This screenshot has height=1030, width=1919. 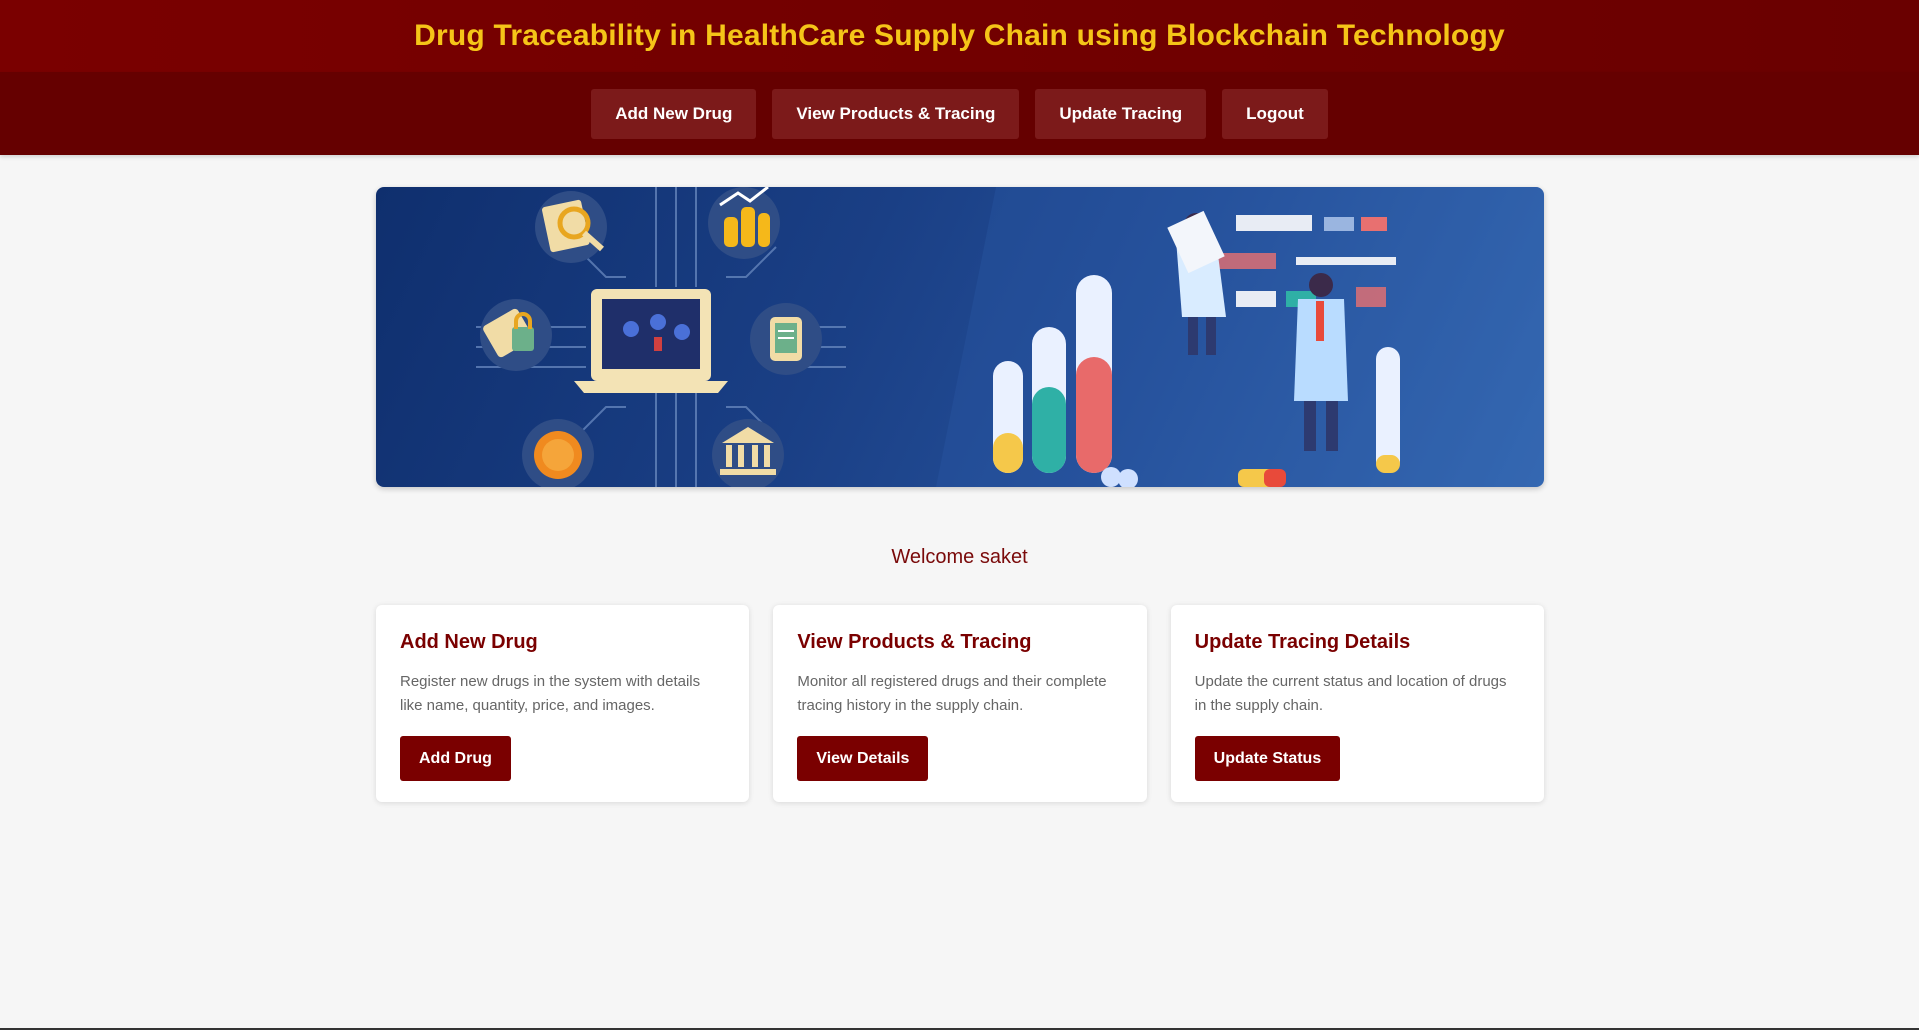 I want to click on nav-add-new-drug: Add New Drug, so click(x=674, y=113).